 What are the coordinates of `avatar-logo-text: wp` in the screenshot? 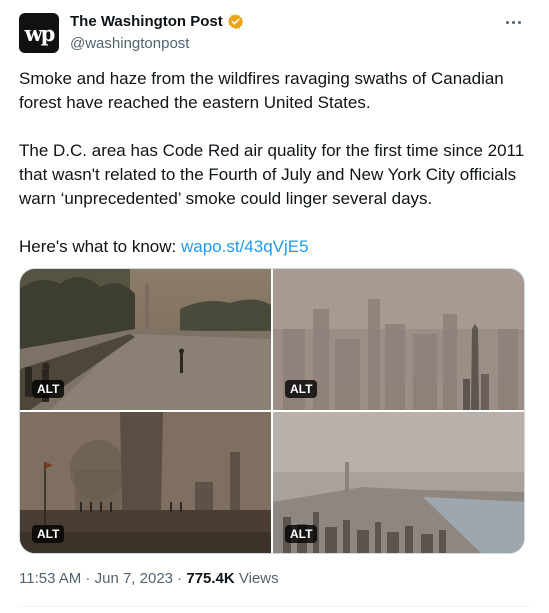 It's located at (40, 33).